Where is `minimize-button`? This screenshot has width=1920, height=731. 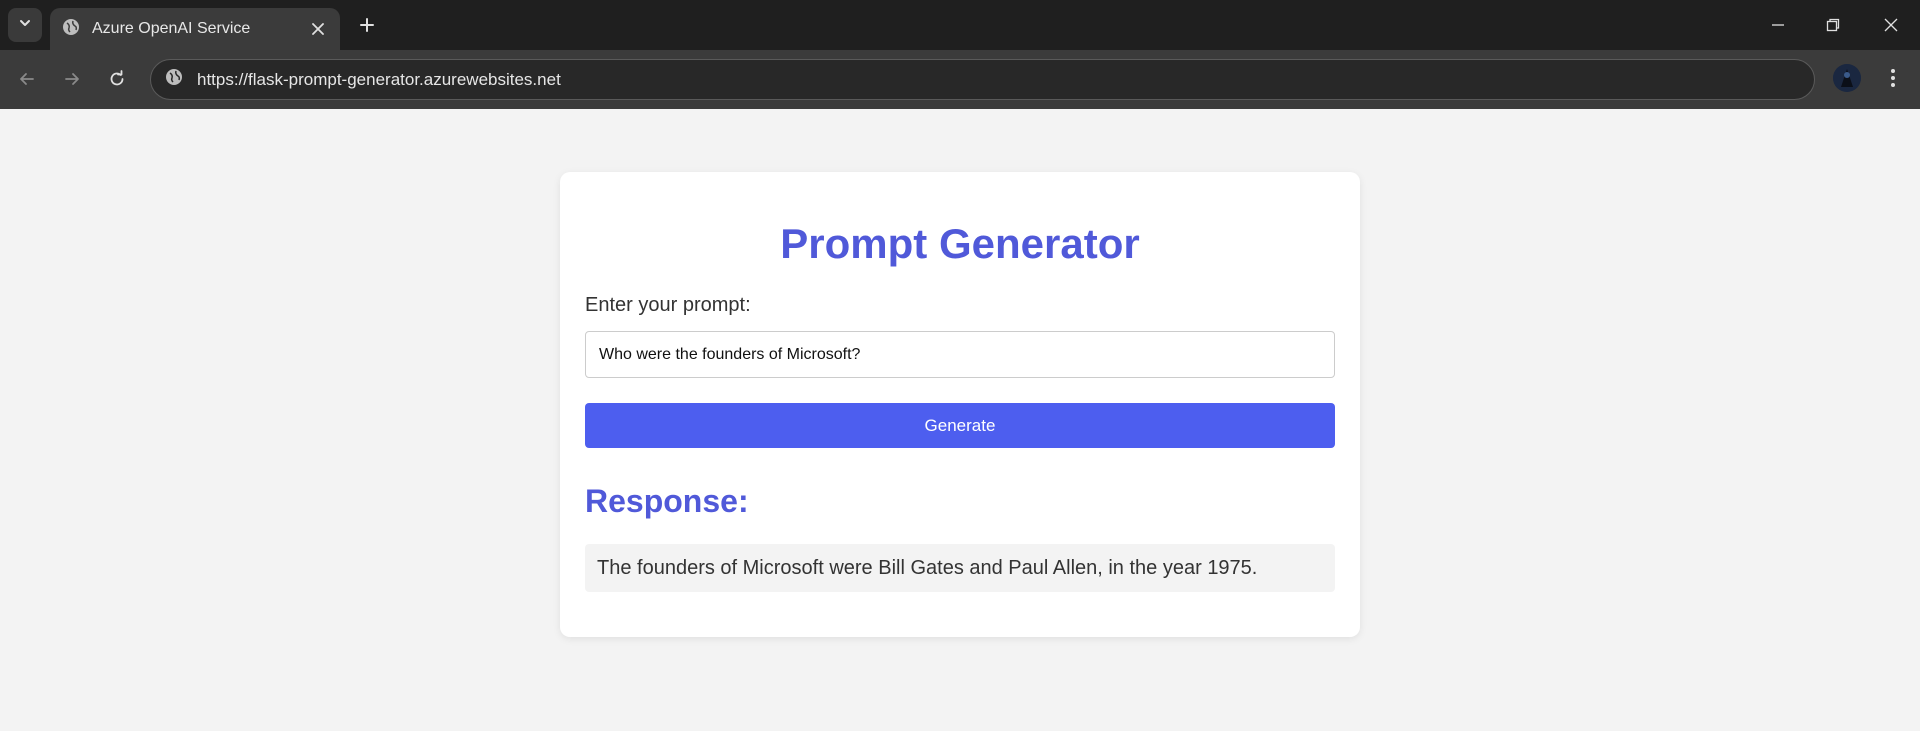 minimize-button is located at coordinates (1778, 25).